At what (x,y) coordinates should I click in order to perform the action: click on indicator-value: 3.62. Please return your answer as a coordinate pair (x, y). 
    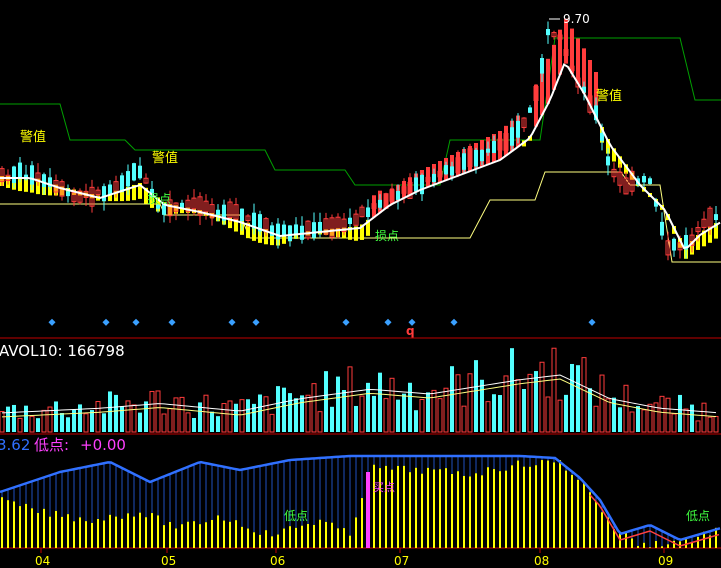
    Looking at the image, I should click on (15, 445).